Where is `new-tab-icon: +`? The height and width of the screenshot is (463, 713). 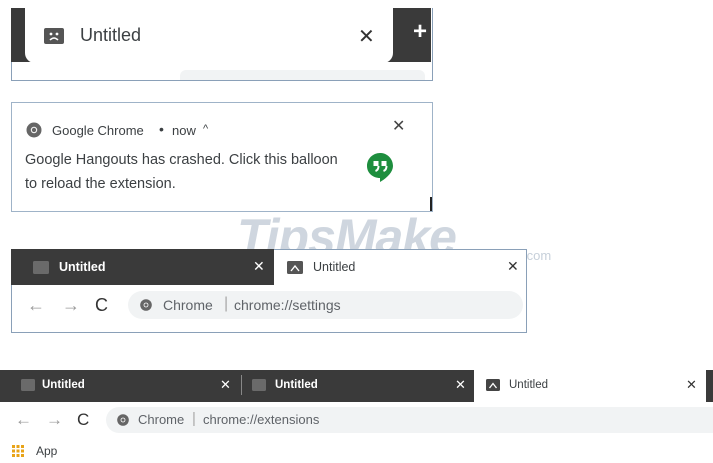
new-tab-icon: + is located at coordinates (420, 32).